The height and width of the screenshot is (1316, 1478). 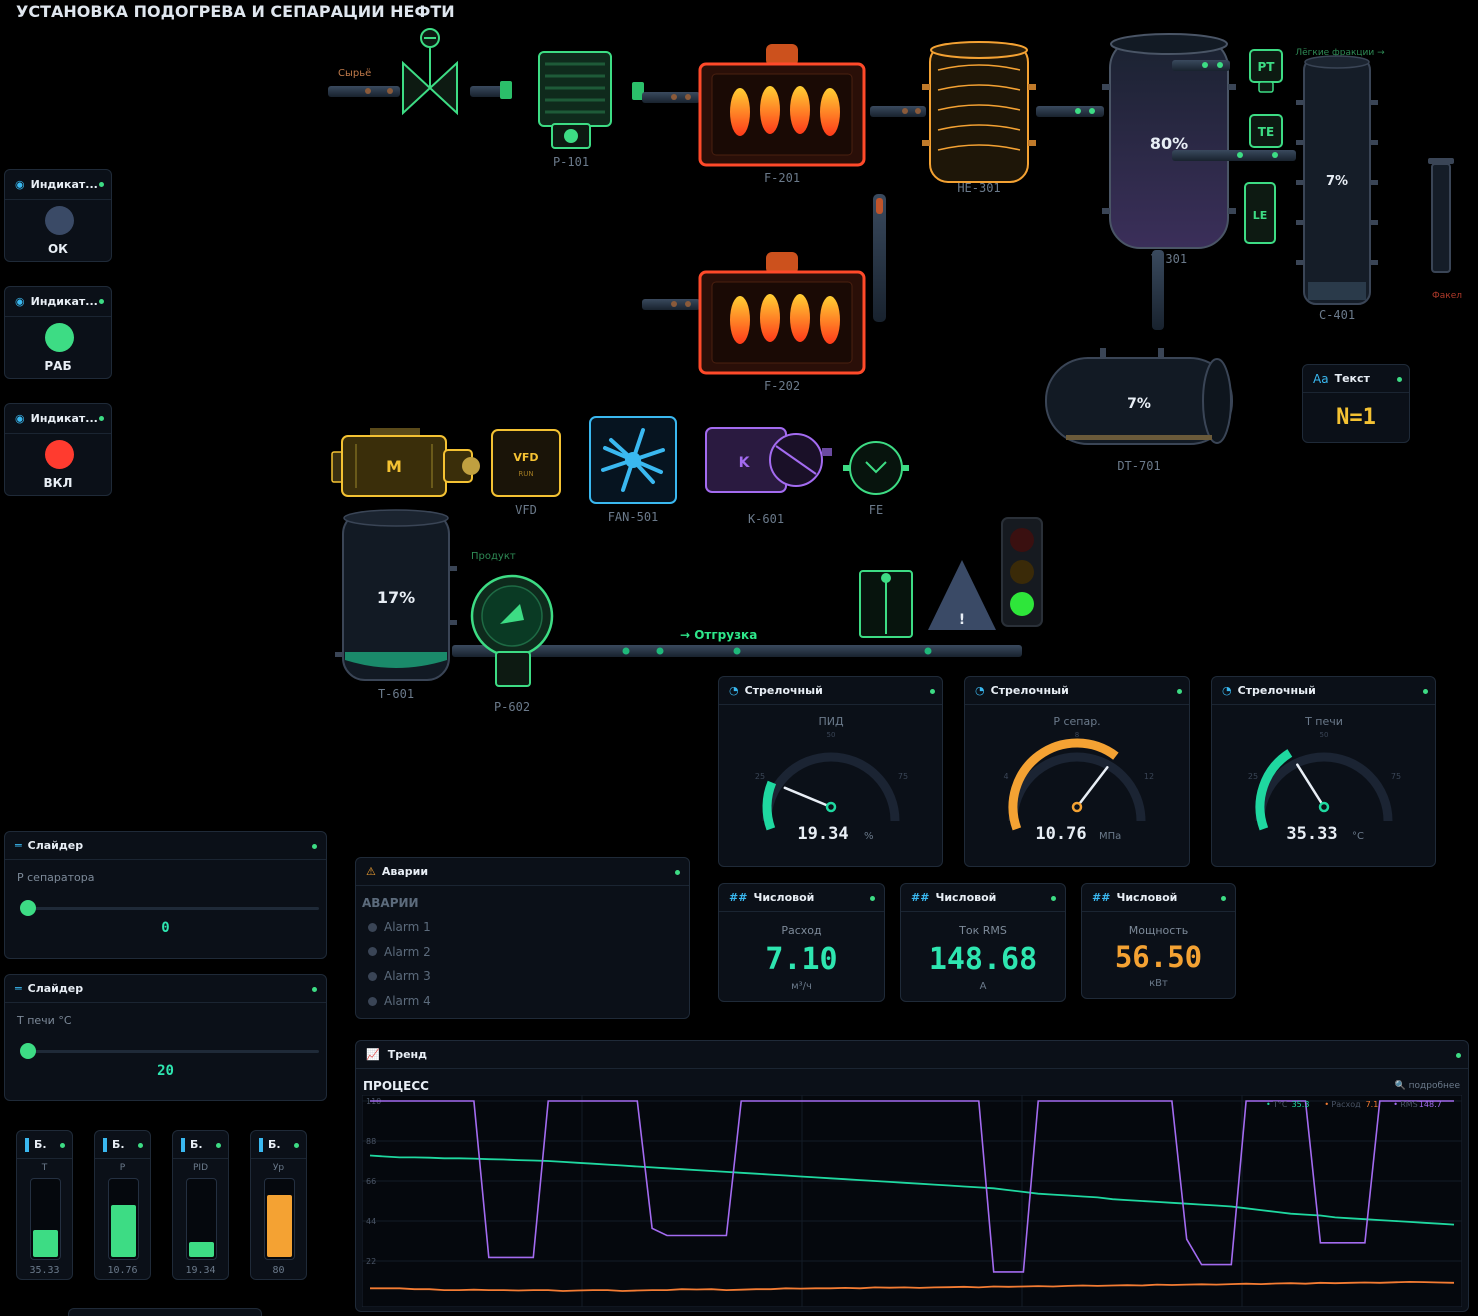 I want to click on trend-title: ПРОЦЕСС, so click(x=396, y=1086).